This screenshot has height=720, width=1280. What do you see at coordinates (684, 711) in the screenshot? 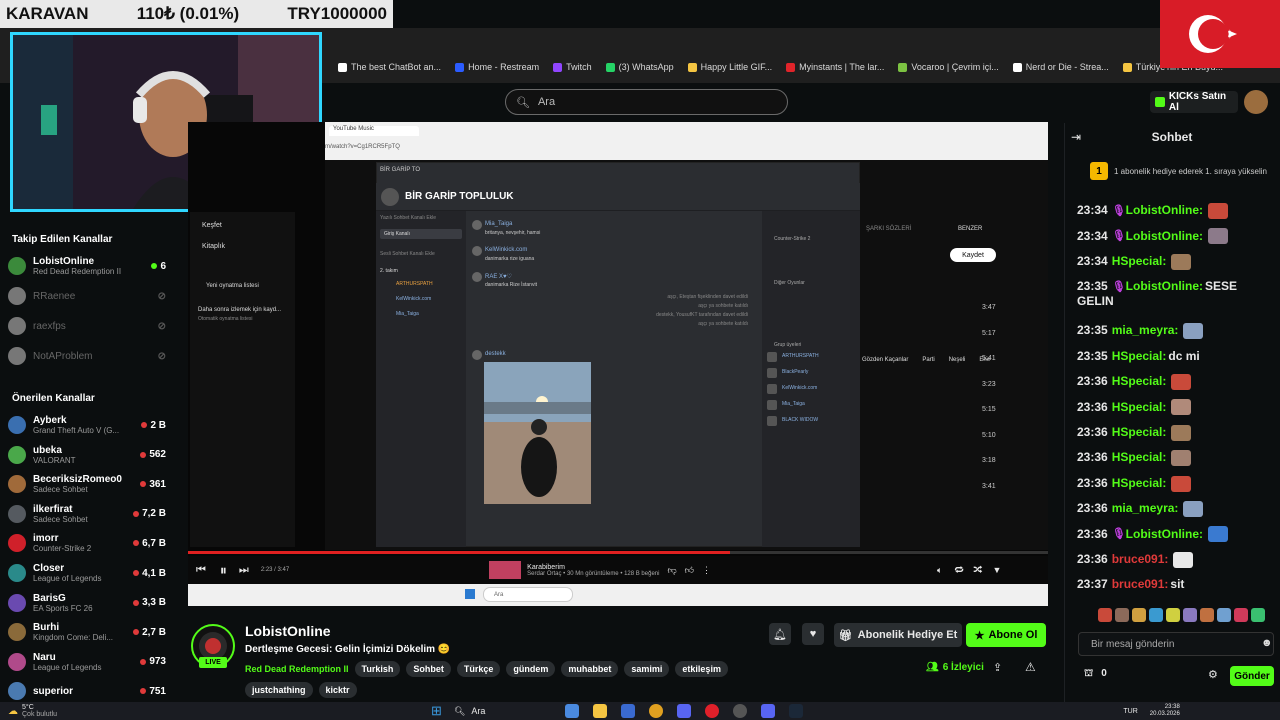
I see `discord-app-icon` at bounding box center [684, 711].